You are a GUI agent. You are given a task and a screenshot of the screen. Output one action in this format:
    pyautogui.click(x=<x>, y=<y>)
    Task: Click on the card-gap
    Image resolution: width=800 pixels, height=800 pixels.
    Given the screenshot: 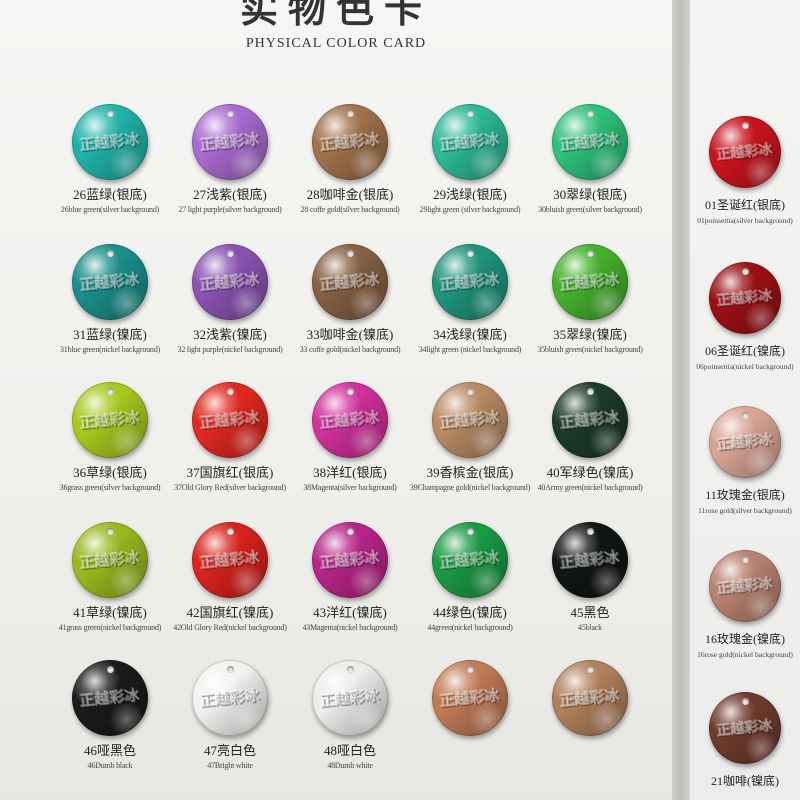 What is the action you would take?
    pyautogui.click(x=681, y=400)
    